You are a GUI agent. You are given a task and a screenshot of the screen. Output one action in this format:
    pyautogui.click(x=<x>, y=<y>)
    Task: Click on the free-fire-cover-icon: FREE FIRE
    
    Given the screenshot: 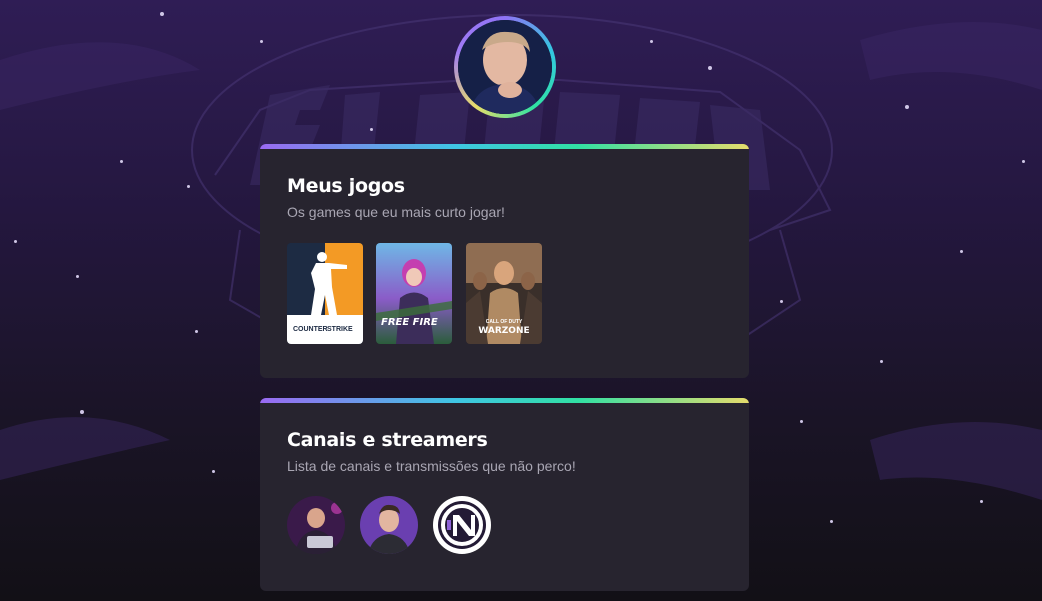 What is the action you would take?
    pyautogui.click(x=414, y=293)
    